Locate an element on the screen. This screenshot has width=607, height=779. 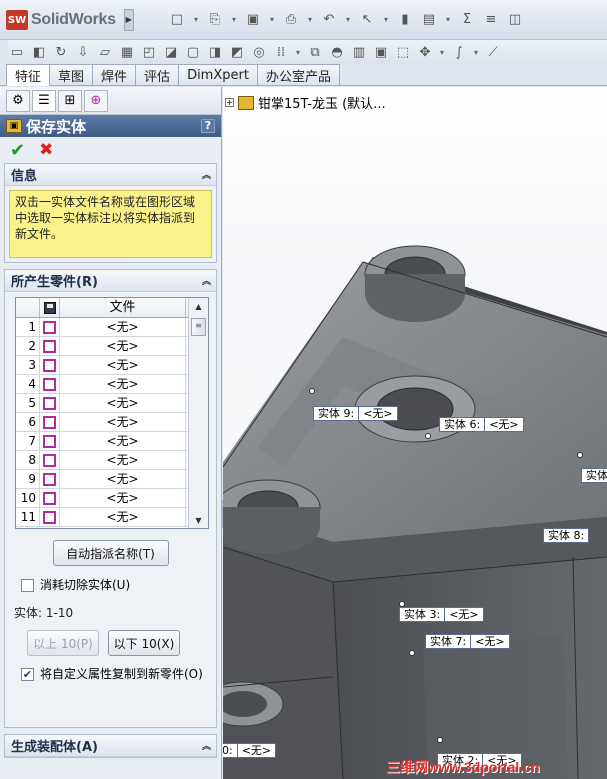
ok-check-icon: ✔ is located at coordinates (17, 150).